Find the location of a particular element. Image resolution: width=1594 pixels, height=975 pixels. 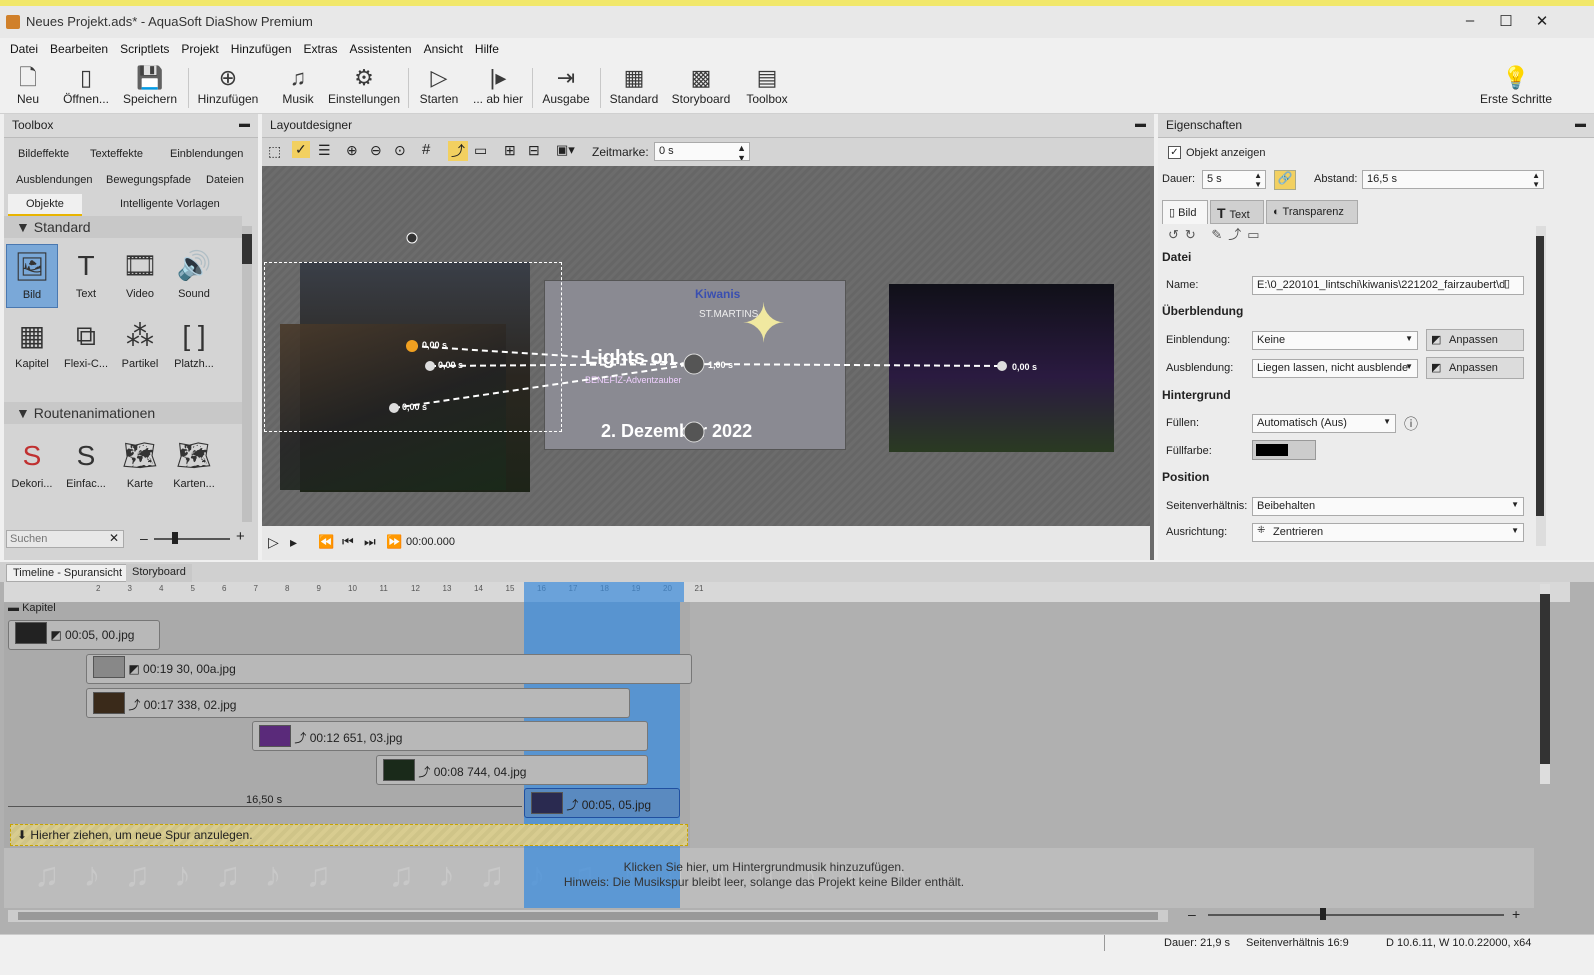

tool-kapitel: ▦ Kapitel is located at coordinates (32, 346).